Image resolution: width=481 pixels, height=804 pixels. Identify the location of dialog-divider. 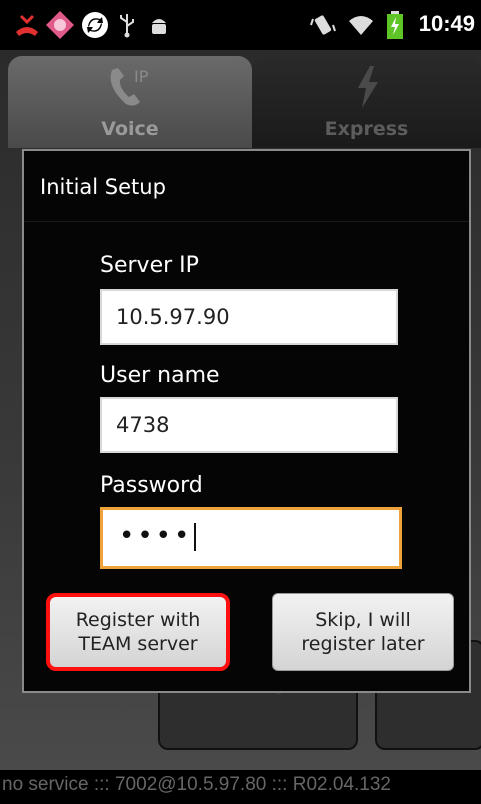
(246, 221).